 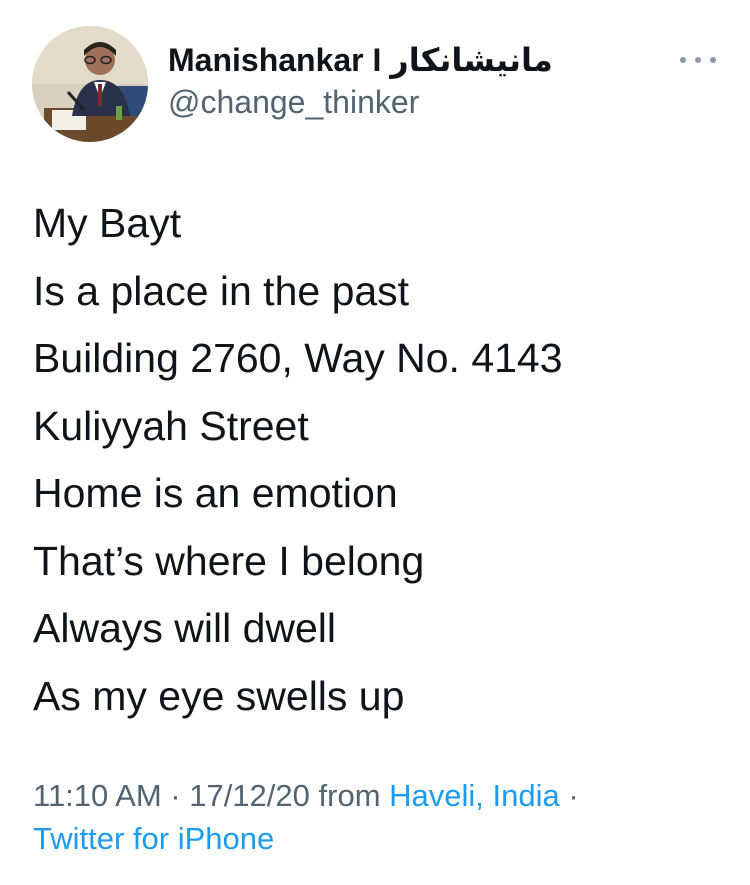 I want to click on avatar-photo, so click(x=90, y=84).